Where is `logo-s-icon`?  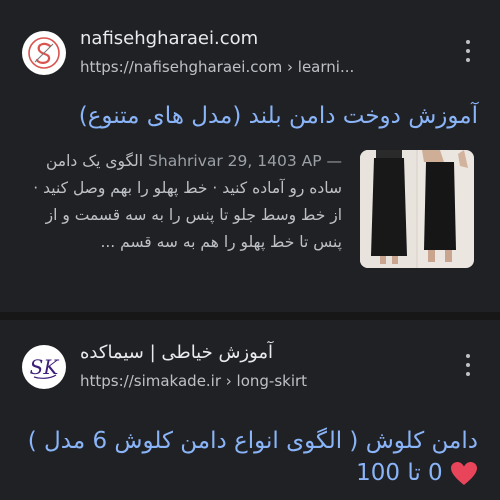
logo-s-icon is located at coordinates (44, 53).